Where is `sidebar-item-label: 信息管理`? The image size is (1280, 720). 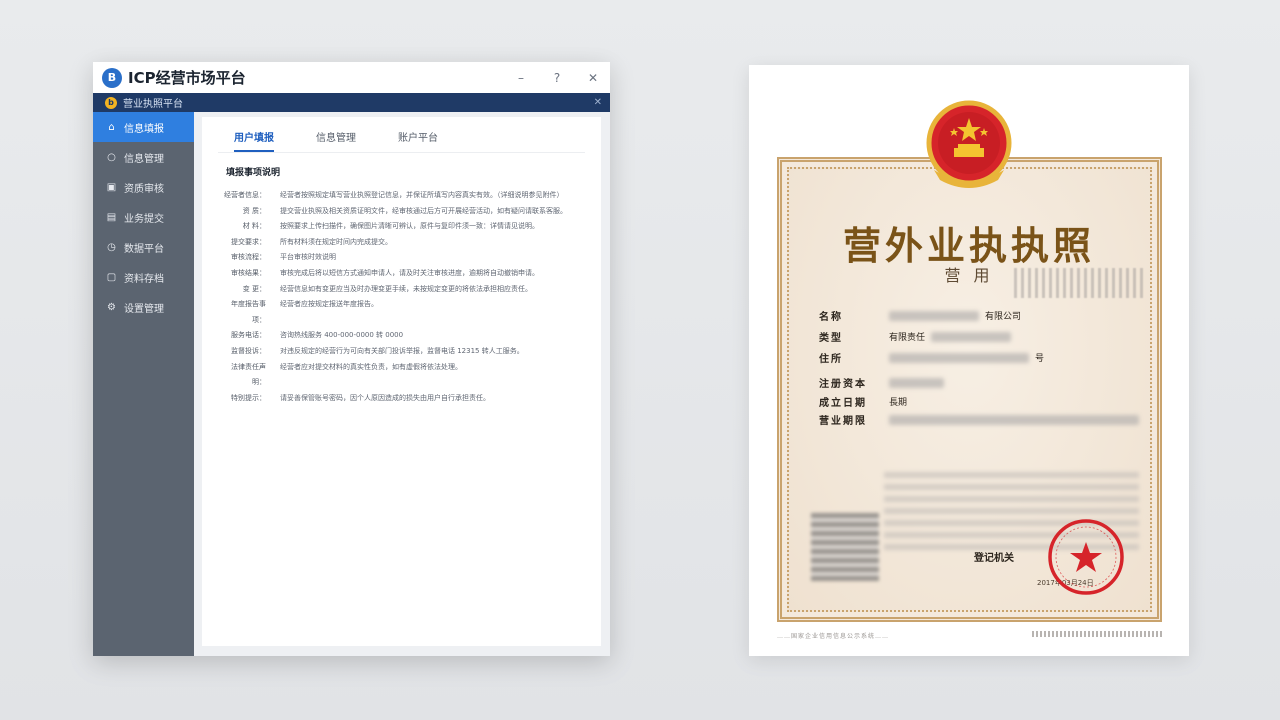 sidebar-item-label: 信息管理 is located at coordinates (144, 159).